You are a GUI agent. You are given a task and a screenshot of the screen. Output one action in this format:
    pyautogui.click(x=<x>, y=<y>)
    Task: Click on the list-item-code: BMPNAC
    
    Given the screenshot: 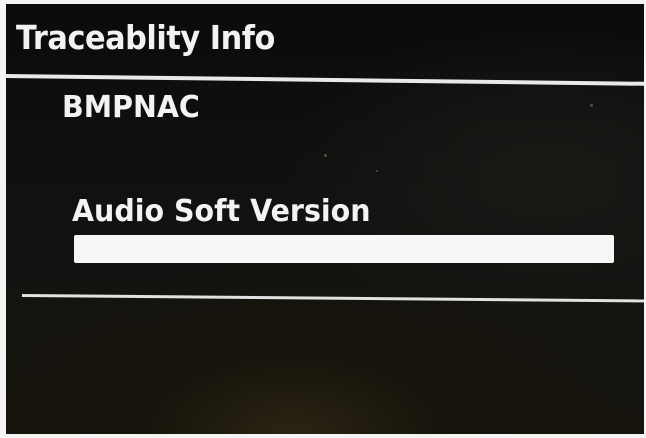 What is the action you would take?
    pyautogui.click(x=131, y=107)
    